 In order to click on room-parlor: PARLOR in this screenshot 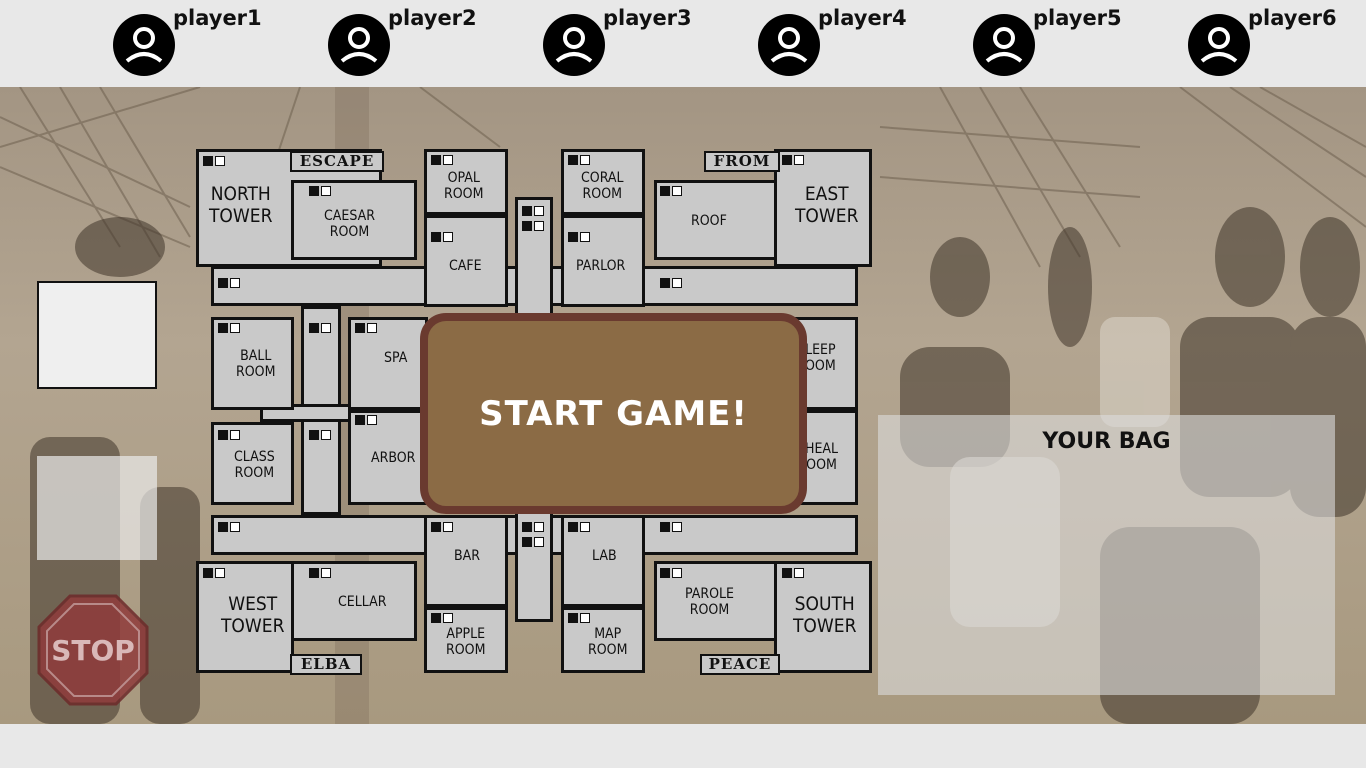, I will do `click(603, 261)`.